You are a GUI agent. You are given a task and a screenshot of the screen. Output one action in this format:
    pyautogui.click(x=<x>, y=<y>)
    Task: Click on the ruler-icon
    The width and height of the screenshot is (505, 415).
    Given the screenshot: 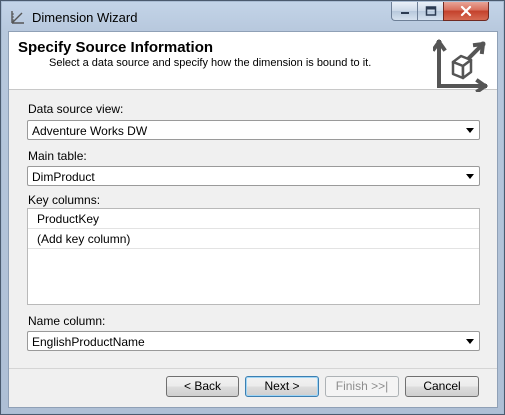 What is the action you would take?
    pyautogui.click(x=17, y=17)
    